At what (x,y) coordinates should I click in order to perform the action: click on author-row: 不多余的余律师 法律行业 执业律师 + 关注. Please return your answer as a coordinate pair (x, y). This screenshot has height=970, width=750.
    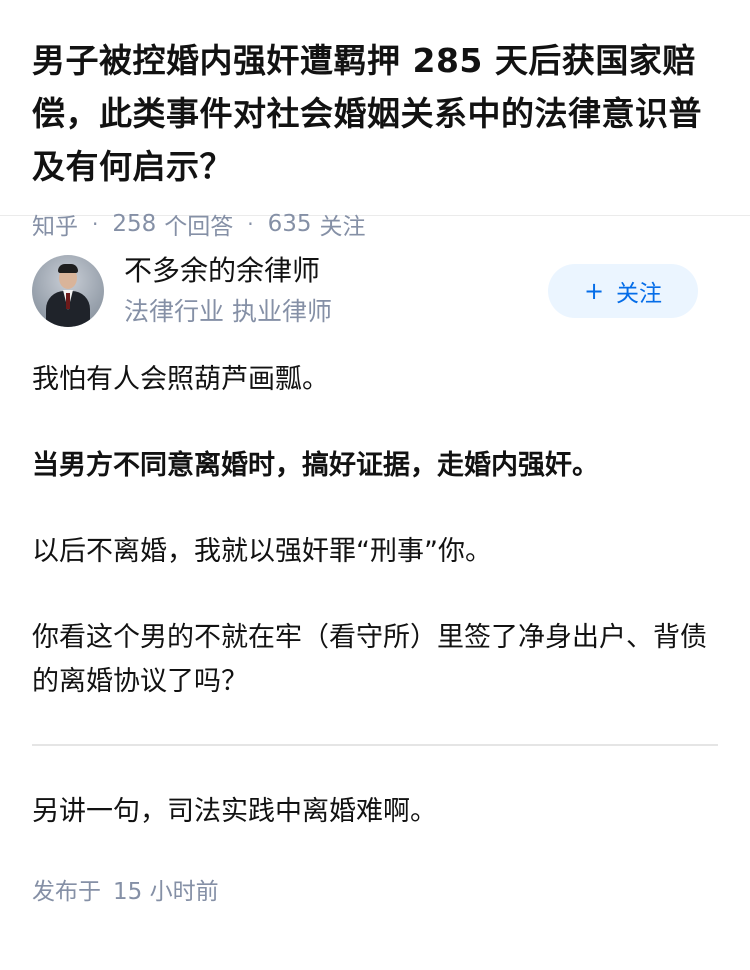
    Looking at the image, I should click on (375, 287).